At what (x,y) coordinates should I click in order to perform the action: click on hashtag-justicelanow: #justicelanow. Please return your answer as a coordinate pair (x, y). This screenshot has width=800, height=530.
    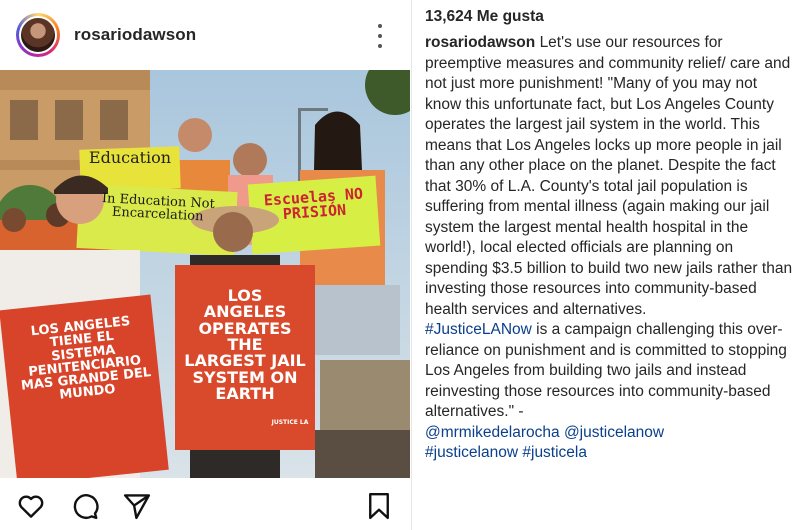
    Looking at the image, I should click on (471, 452).